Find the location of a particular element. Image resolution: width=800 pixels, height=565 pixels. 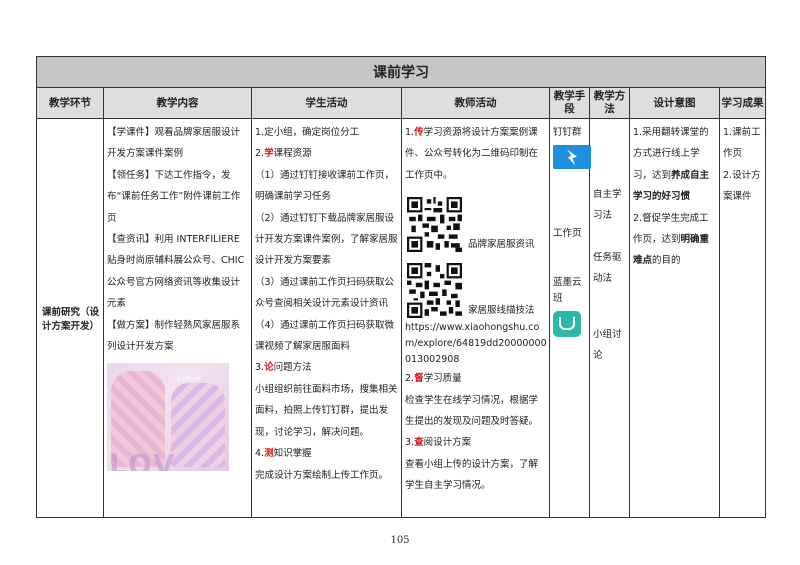

method-self-study: 自主学习法 is located at coordinates (607, 205).